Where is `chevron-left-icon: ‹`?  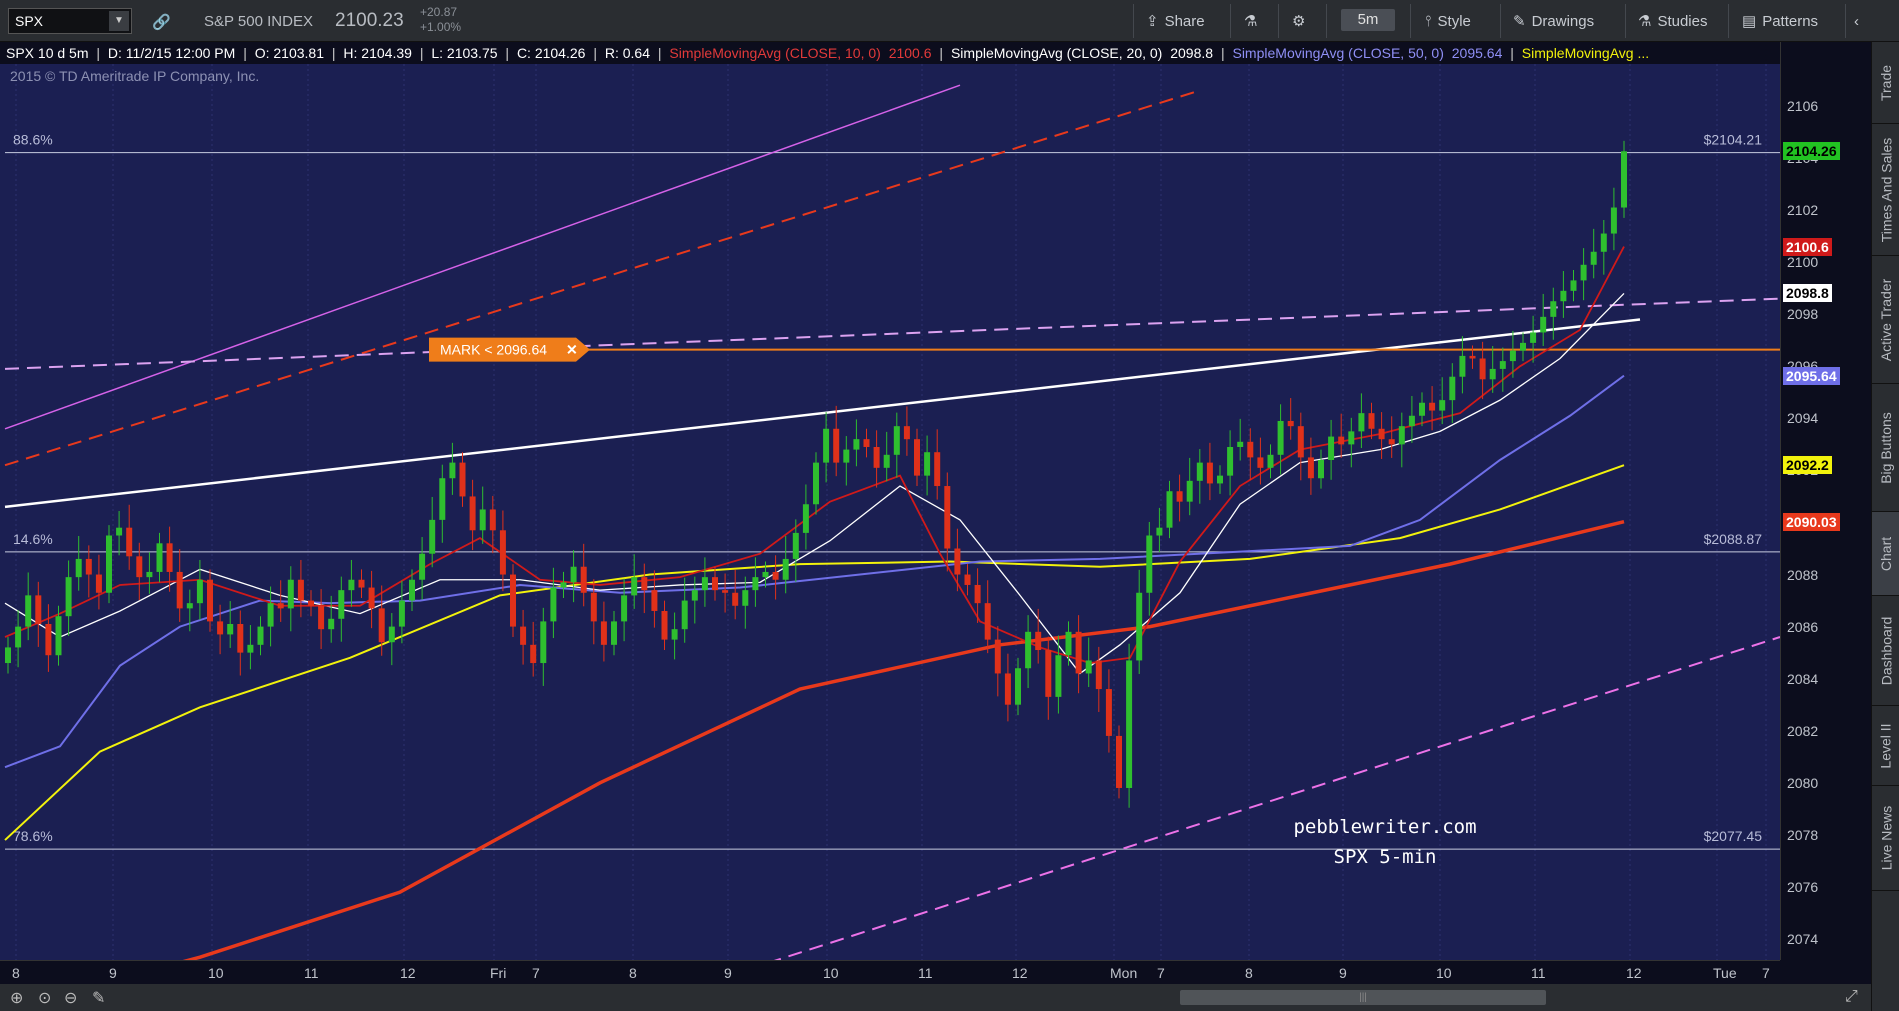
chevron-left-icon: ‹ is located at coordinates (1856, 21).